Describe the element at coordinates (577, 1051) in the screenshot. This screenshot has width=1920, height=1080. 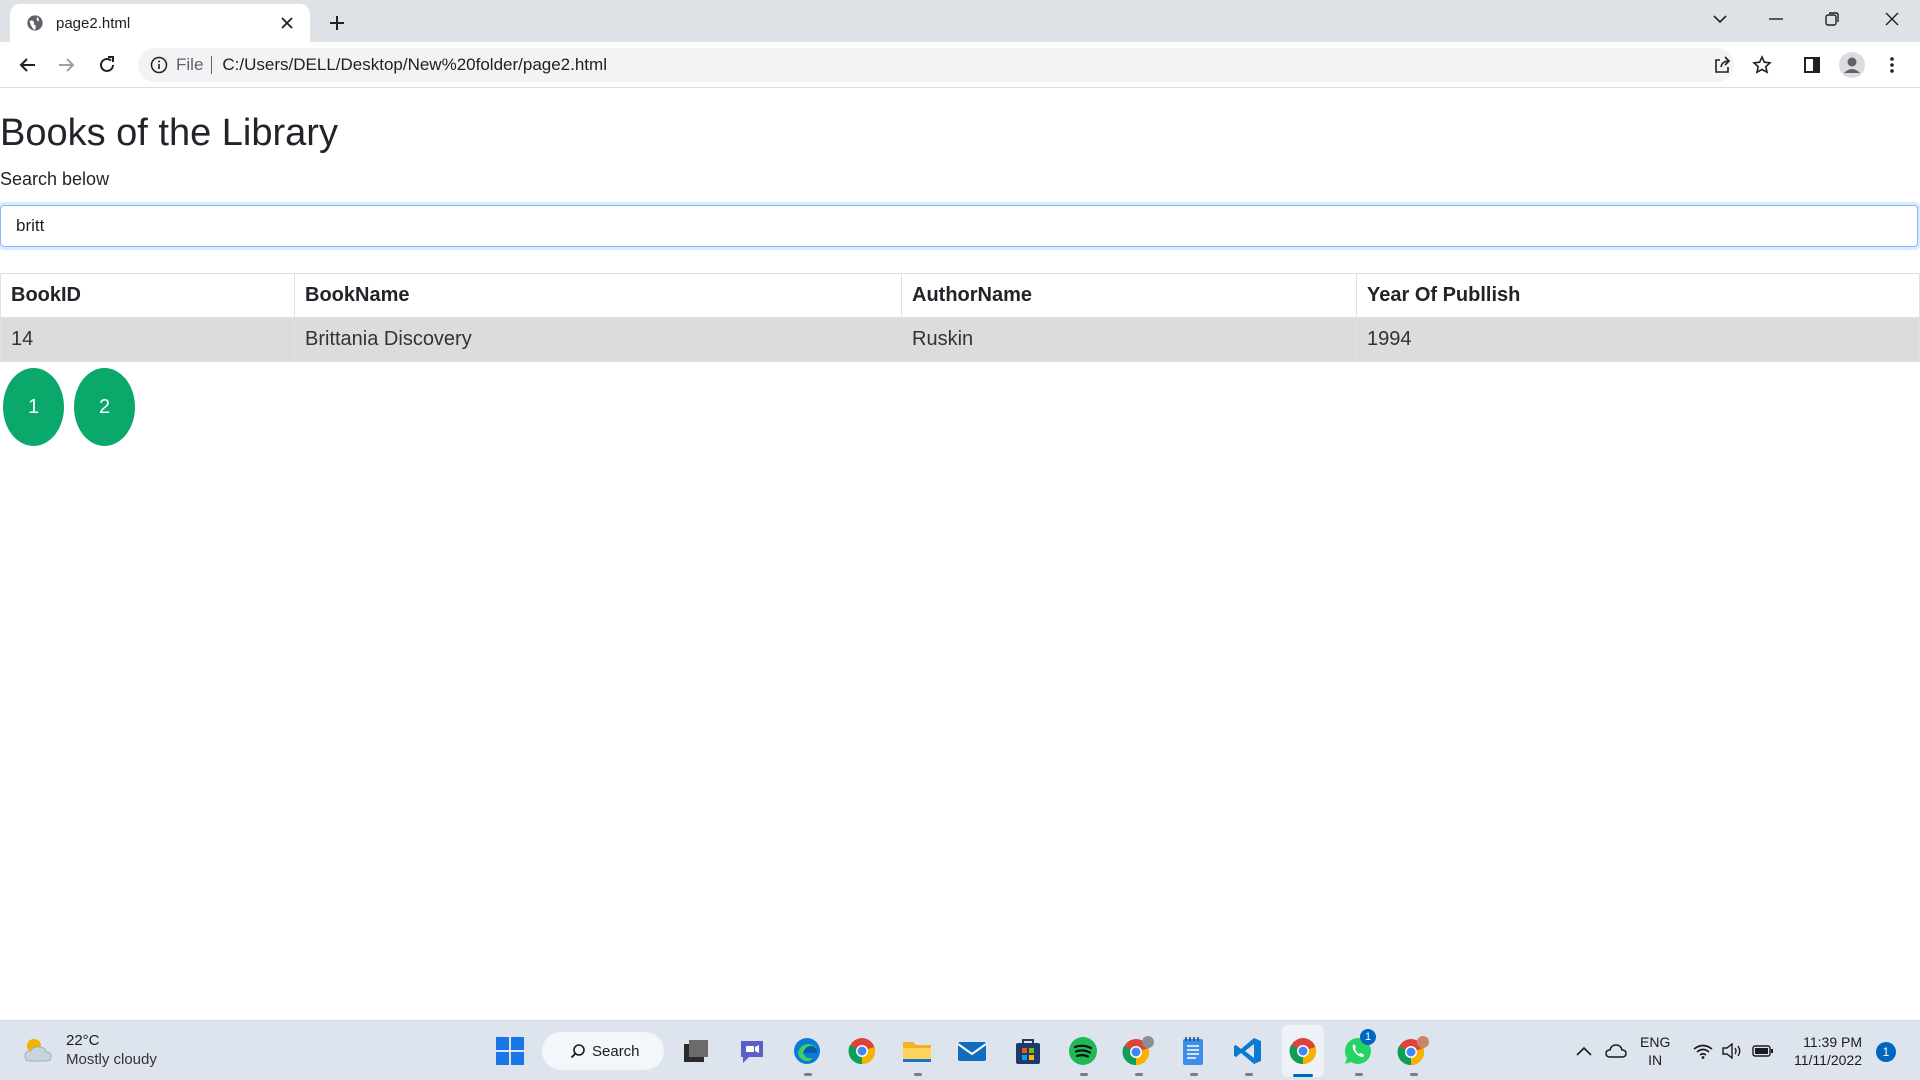
I see `search-icon` at that location.